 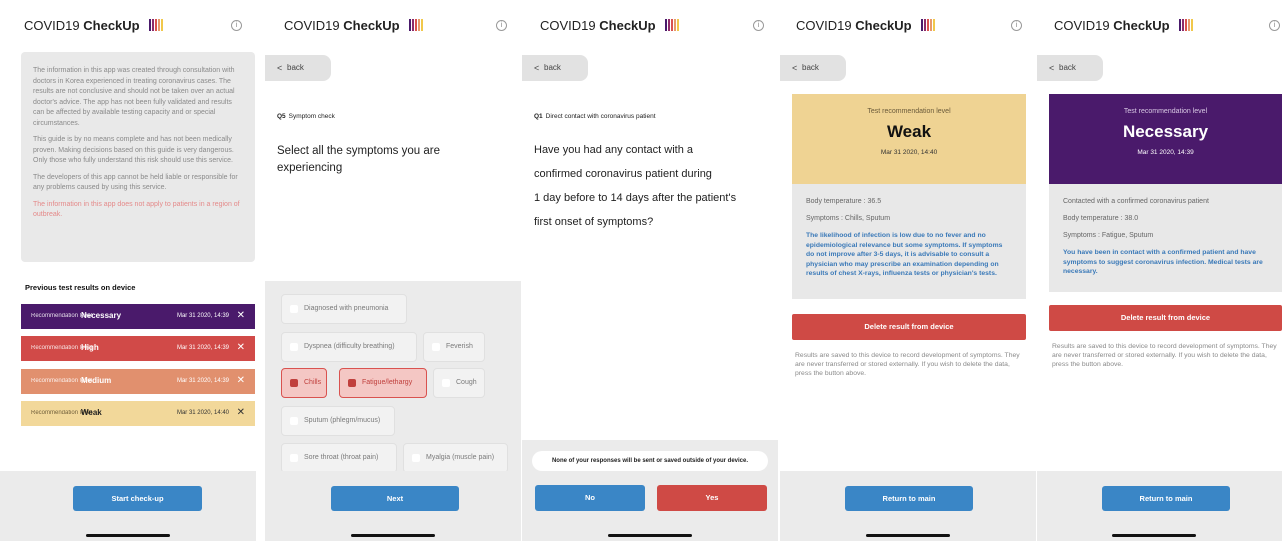 I want to click on symptom-chip-selected: Fatigue/lethargy, so click(x=383, y=383).